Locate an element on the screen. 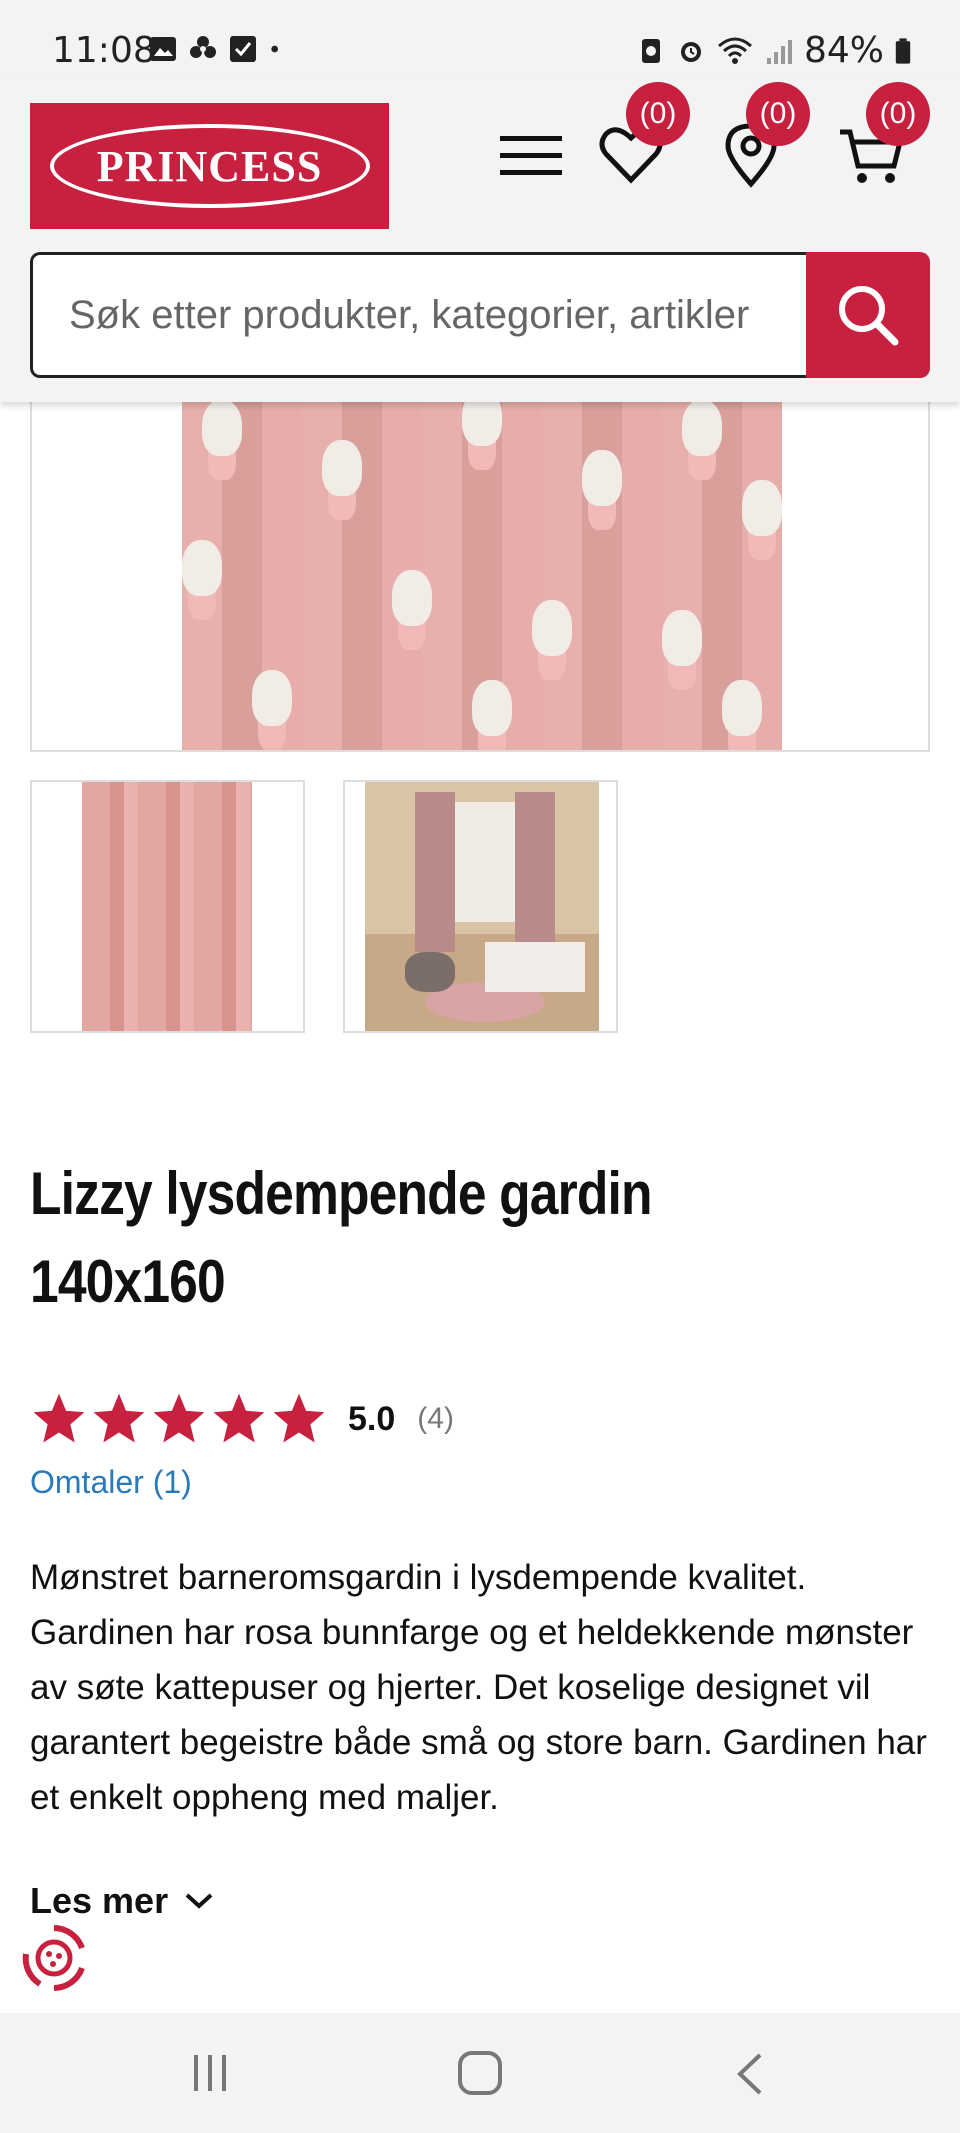 The image size is (960, 2133). hamburger-menu-icon is located at coordinates (531, 155).